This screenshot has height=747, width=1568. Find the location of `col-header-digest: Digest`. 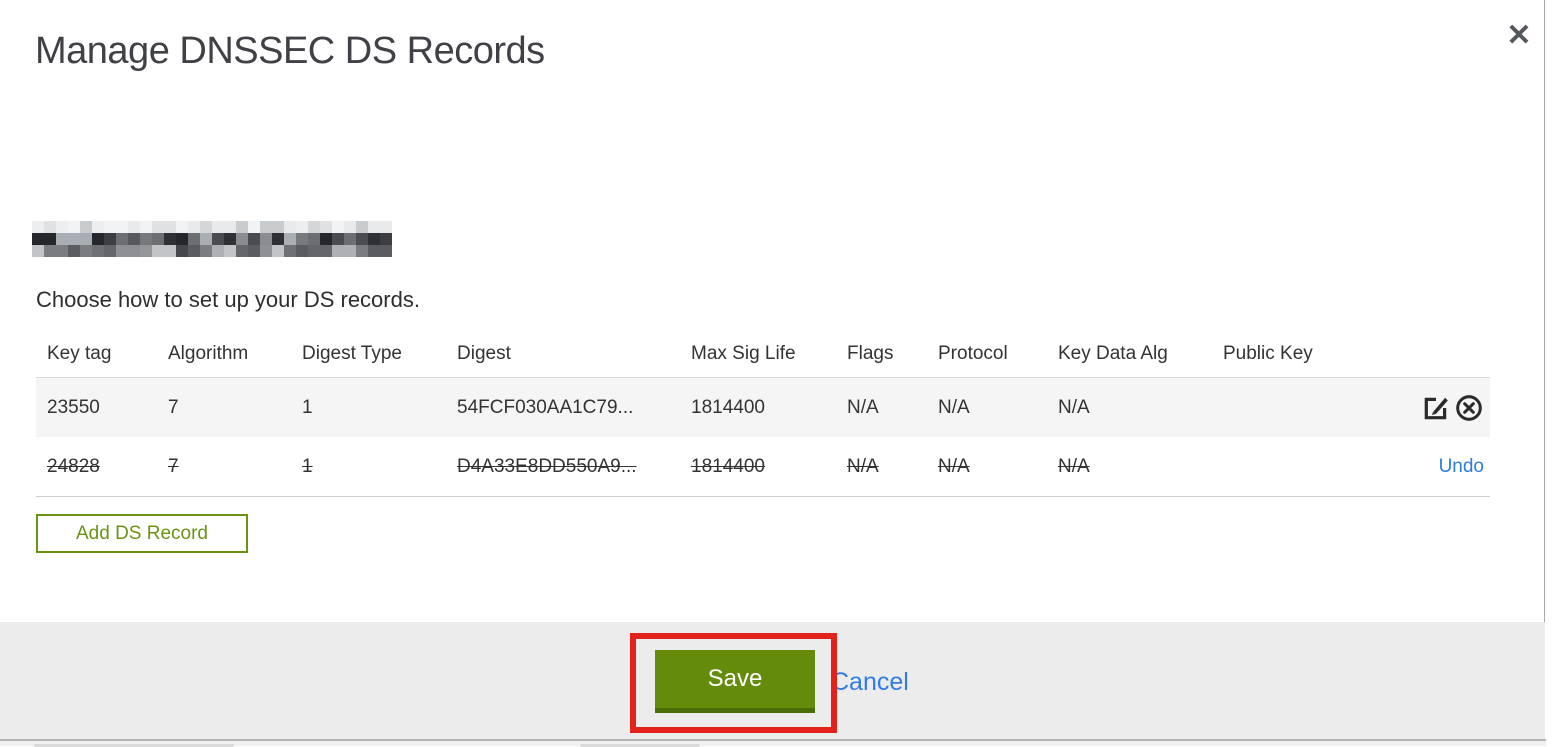

col-header-digest: Digest is located at coordinates (484, 353).